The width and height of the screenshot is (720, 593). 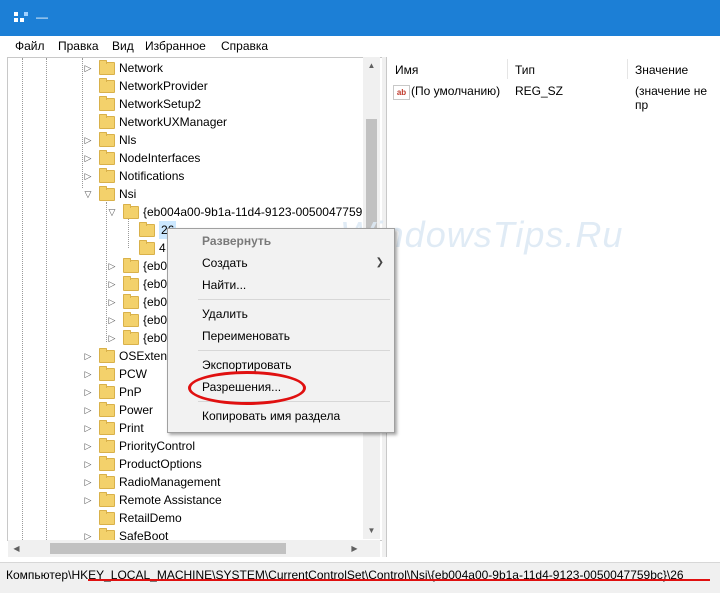 What do you see at coordinates (246, 336) in the screenshot?
I see `menu-item-rename: Переименовать` at bounding box center [246, 336].